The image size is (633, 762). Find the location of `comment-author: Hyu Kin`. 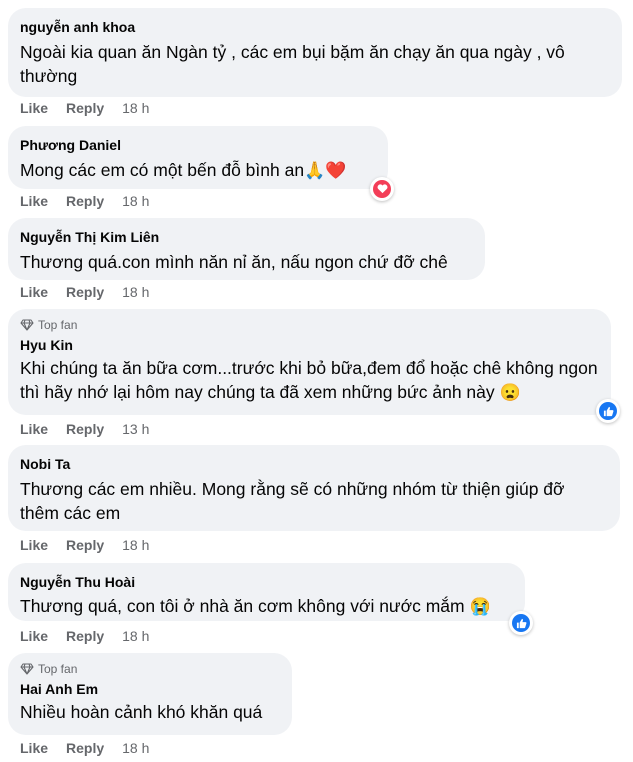

comment-author: Hyu Kin is located at coordinates (309, 345).